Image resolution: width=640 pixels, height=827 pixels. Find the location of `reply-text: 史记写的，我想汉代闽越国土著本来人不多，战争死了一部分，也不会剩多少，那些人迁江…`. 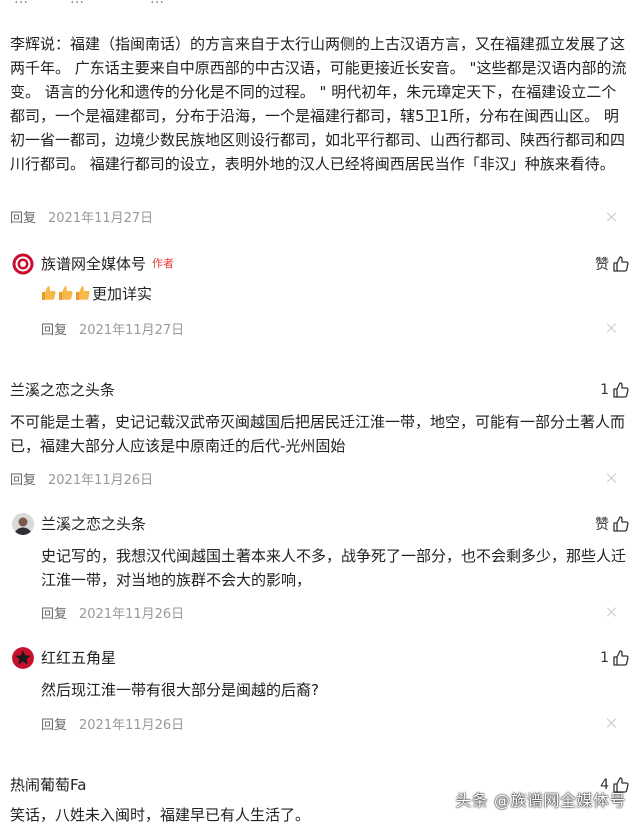

reply-text: 史记写的，我想汉代闽越国土著本来人不多，战争死了一部分，也不会剩多少，那些人迁江… is located at coordinates (334, 568).